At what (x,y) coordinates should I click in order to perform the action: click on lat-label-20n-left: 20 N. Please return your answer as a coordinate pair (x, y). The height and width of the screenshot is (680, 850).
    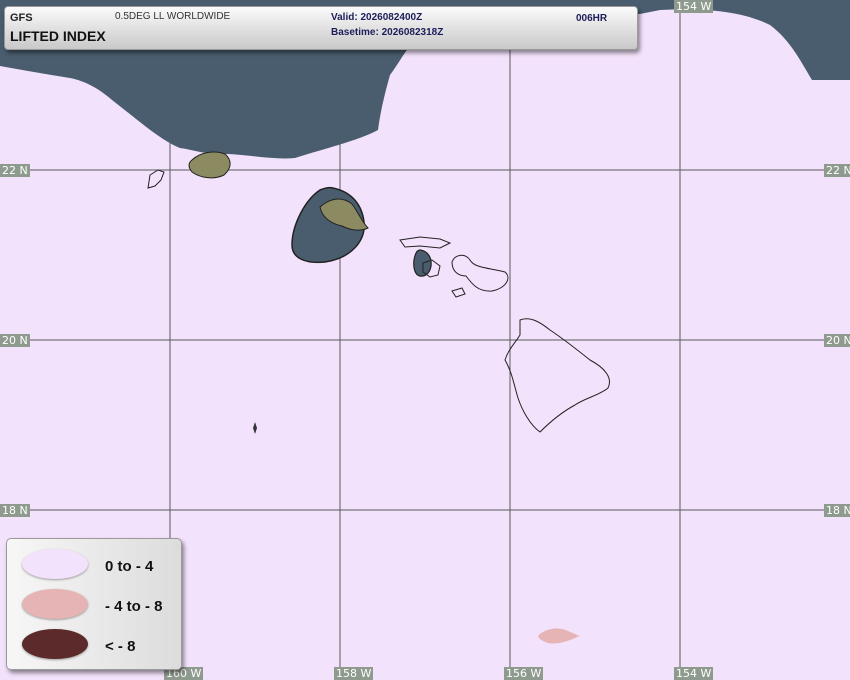
    Looking at the image, I should click on (15, 340).